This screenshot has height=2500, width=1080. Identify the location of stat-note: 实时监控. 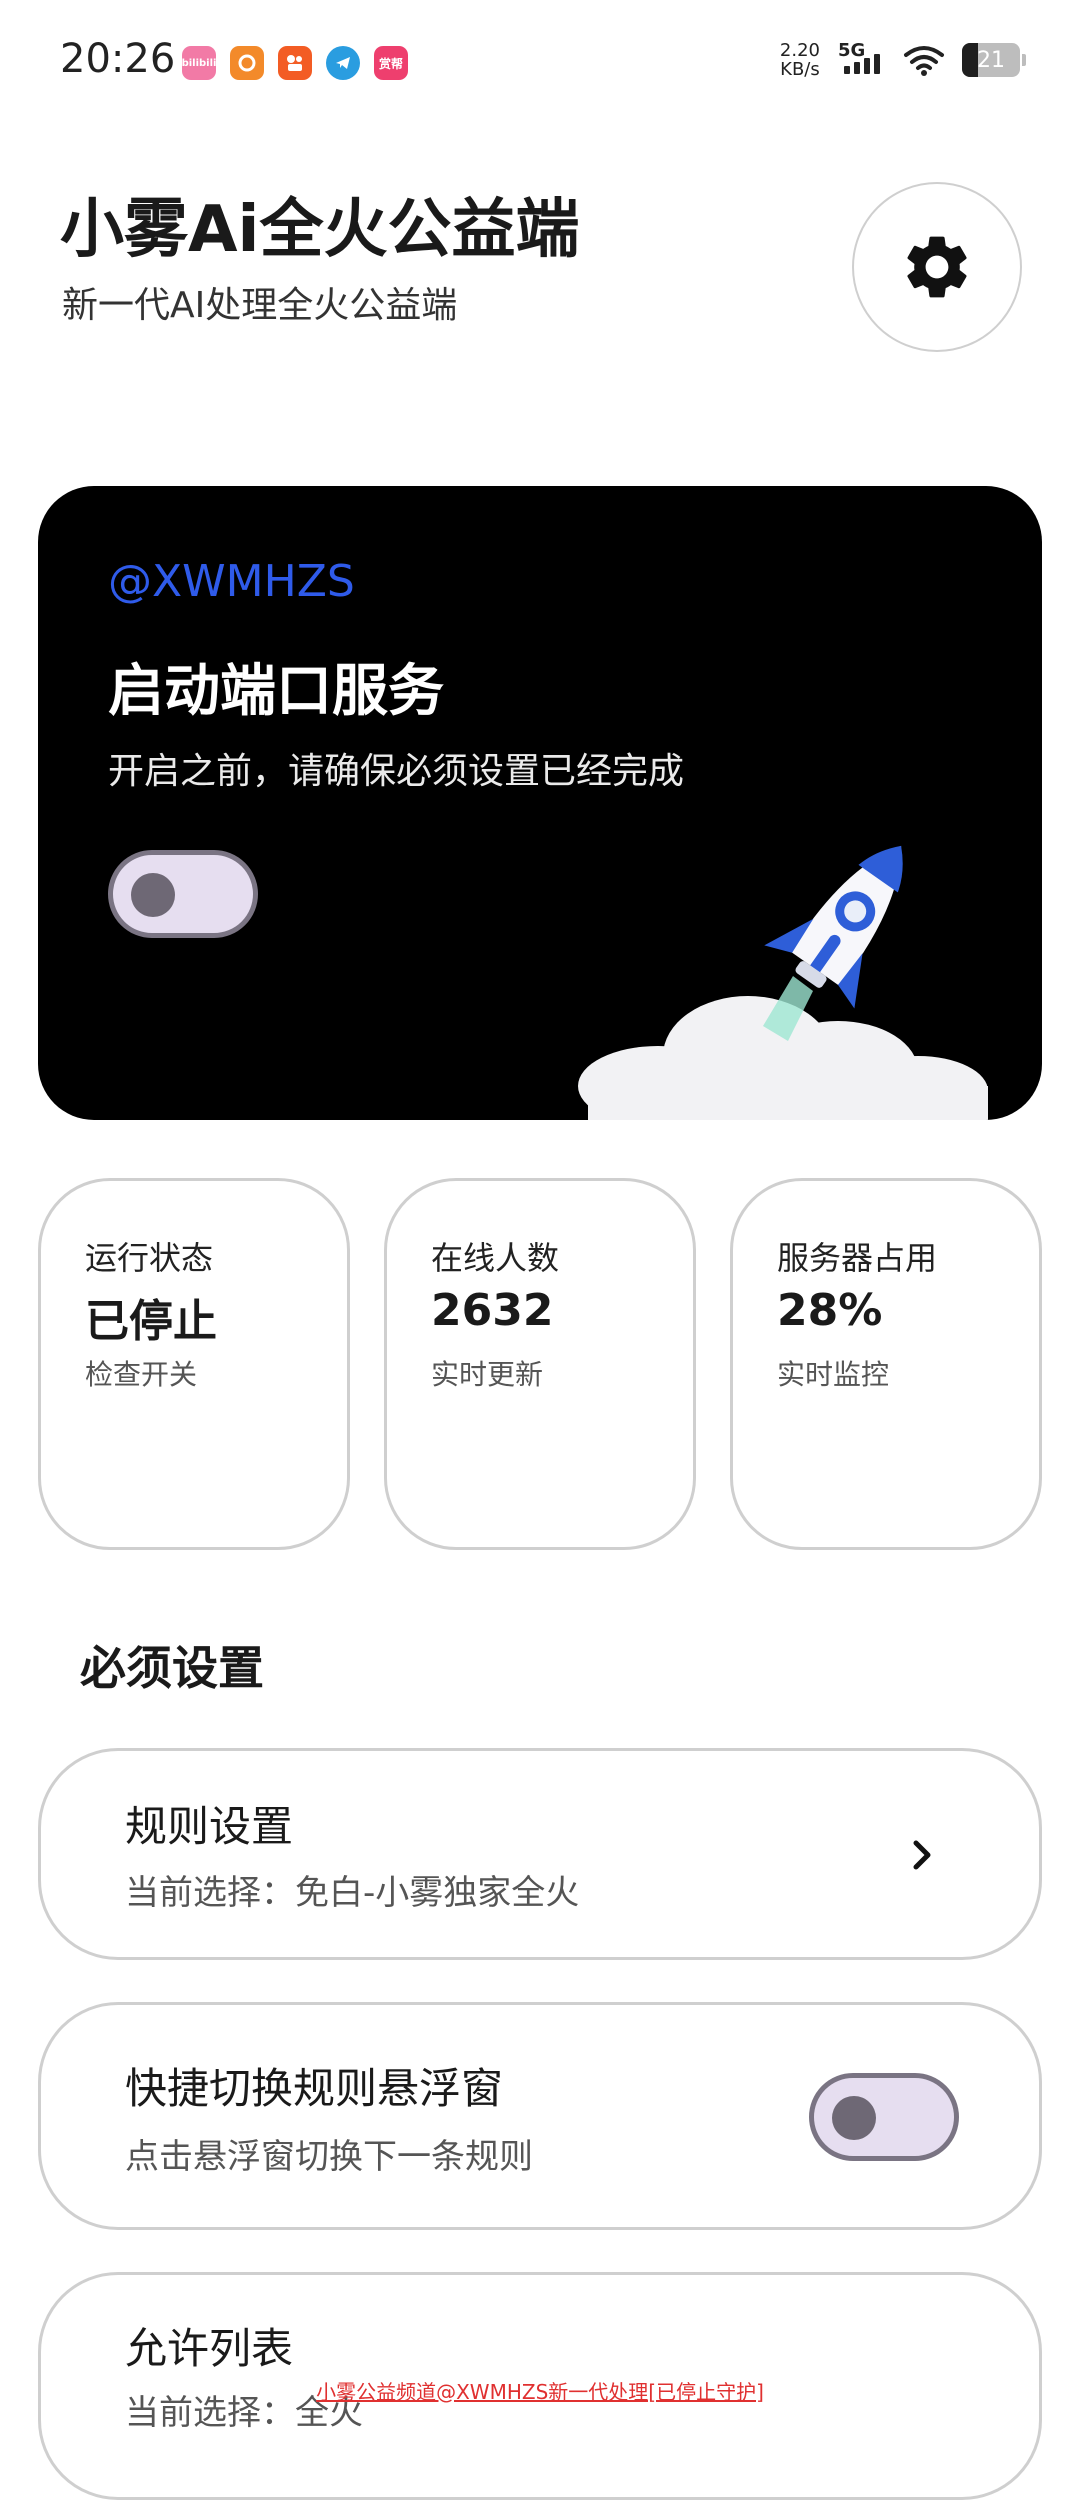
(833, 1374).